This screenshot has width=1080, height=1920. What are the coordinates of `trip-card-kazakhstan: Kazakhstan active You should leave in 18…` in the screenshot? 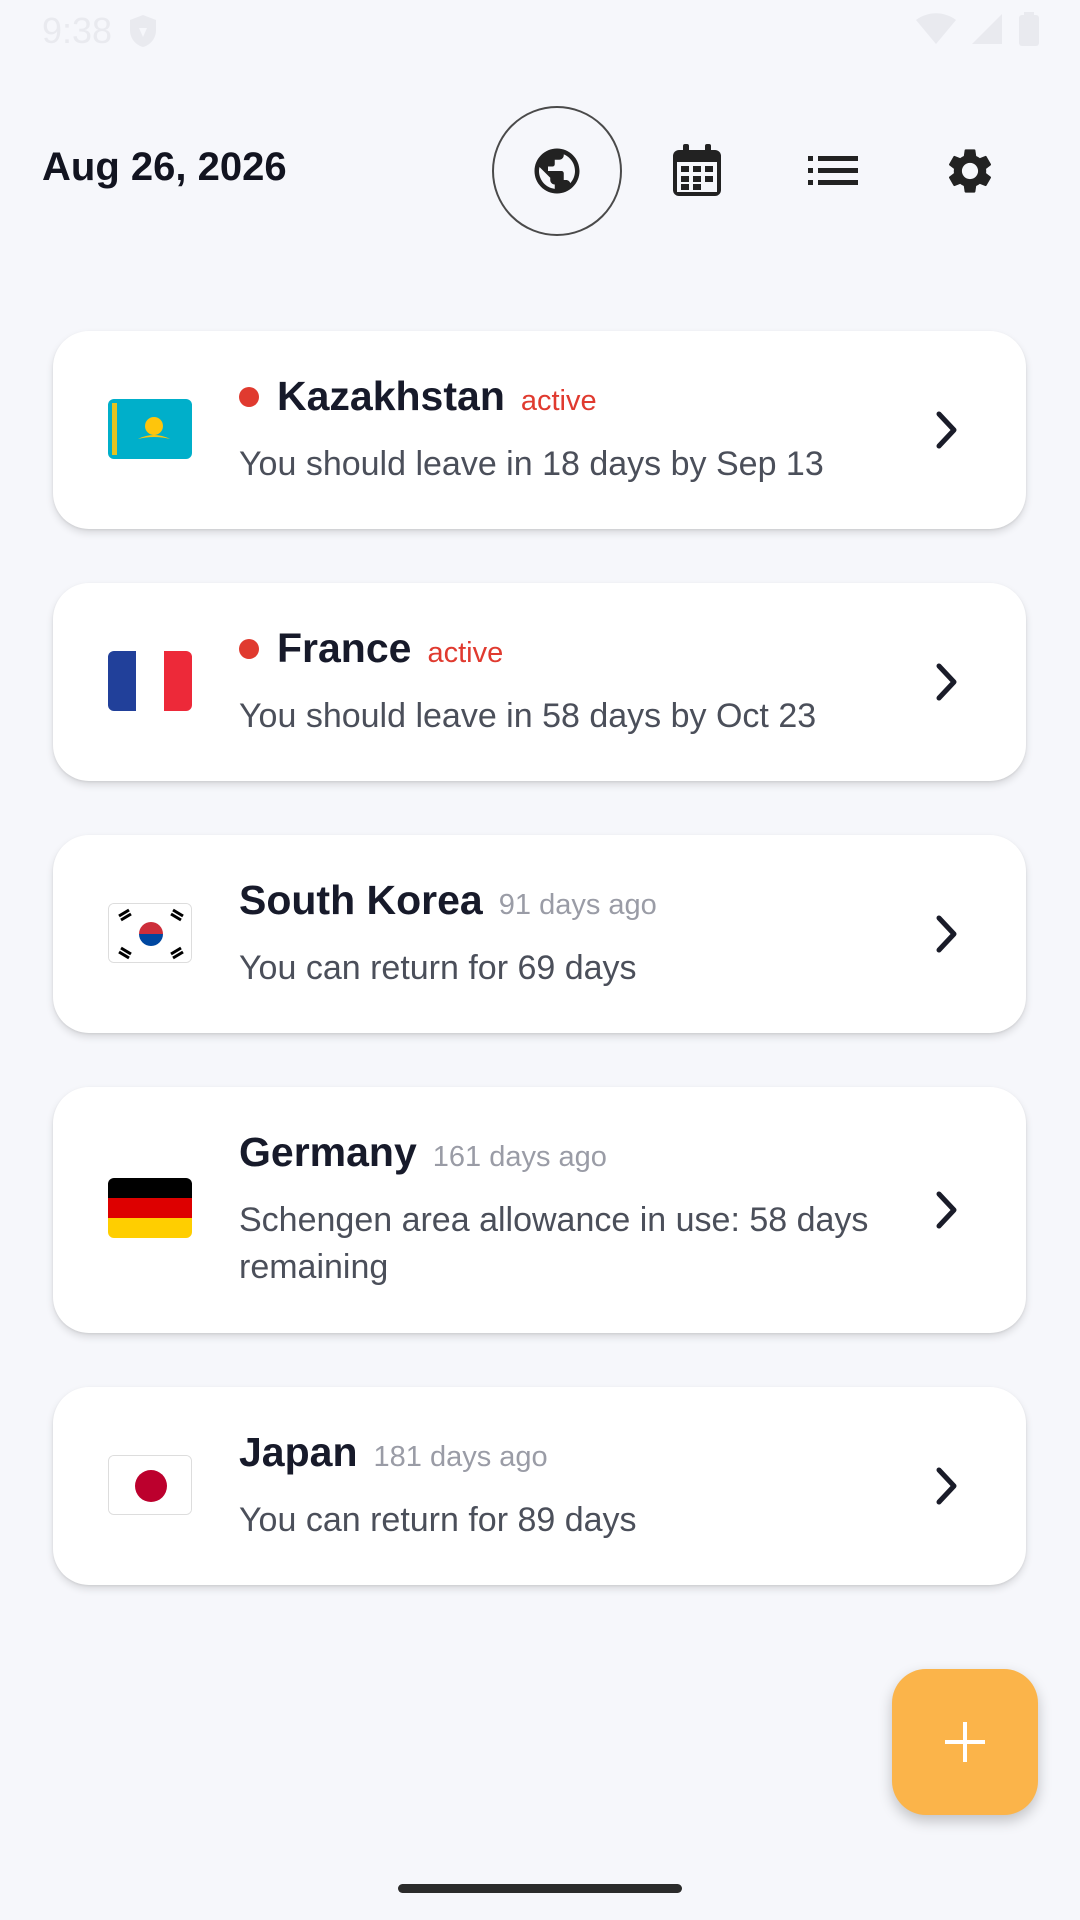 It's located at (539, 430).